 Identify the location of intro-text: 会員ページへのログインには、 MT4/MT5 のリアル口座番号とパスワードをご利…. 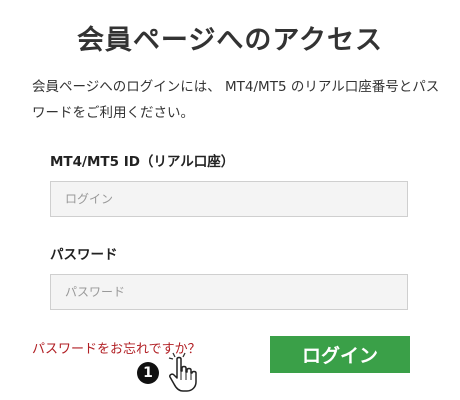
(236, 100).